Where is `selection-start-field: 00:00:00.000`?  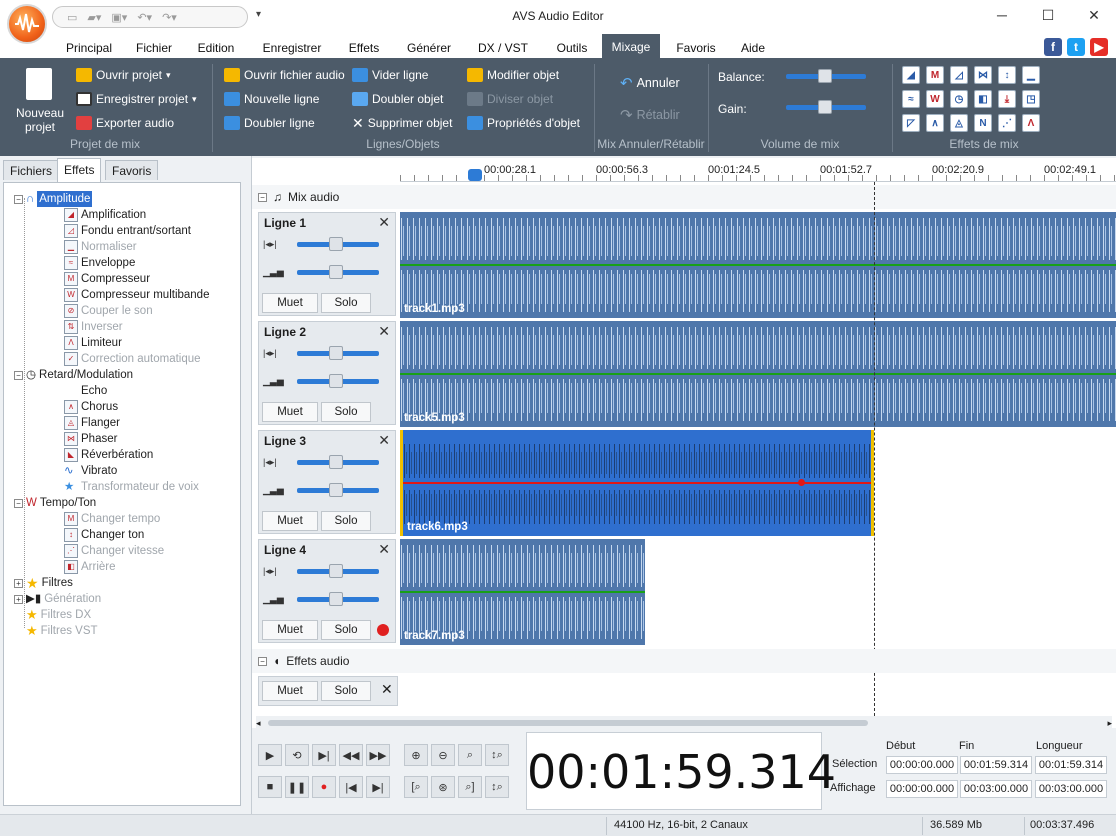 selection-start-field: 00:00:00.000 is located at coordinates (922, 765).